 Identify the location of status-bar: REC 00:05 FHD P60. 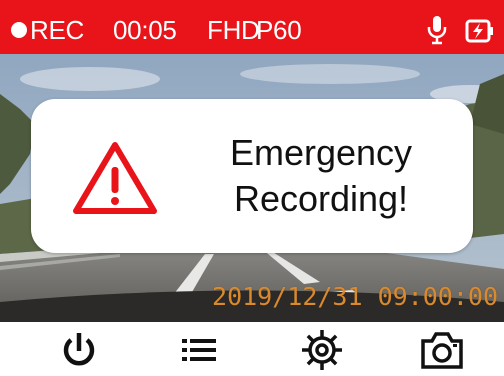
(252, 27).